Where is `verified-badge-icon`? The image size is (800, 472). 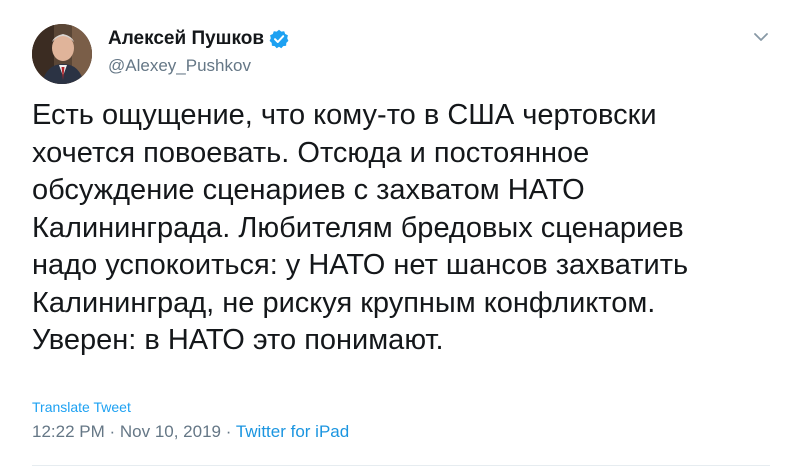 verified-badge-icon is located at coordinates (279, 39).